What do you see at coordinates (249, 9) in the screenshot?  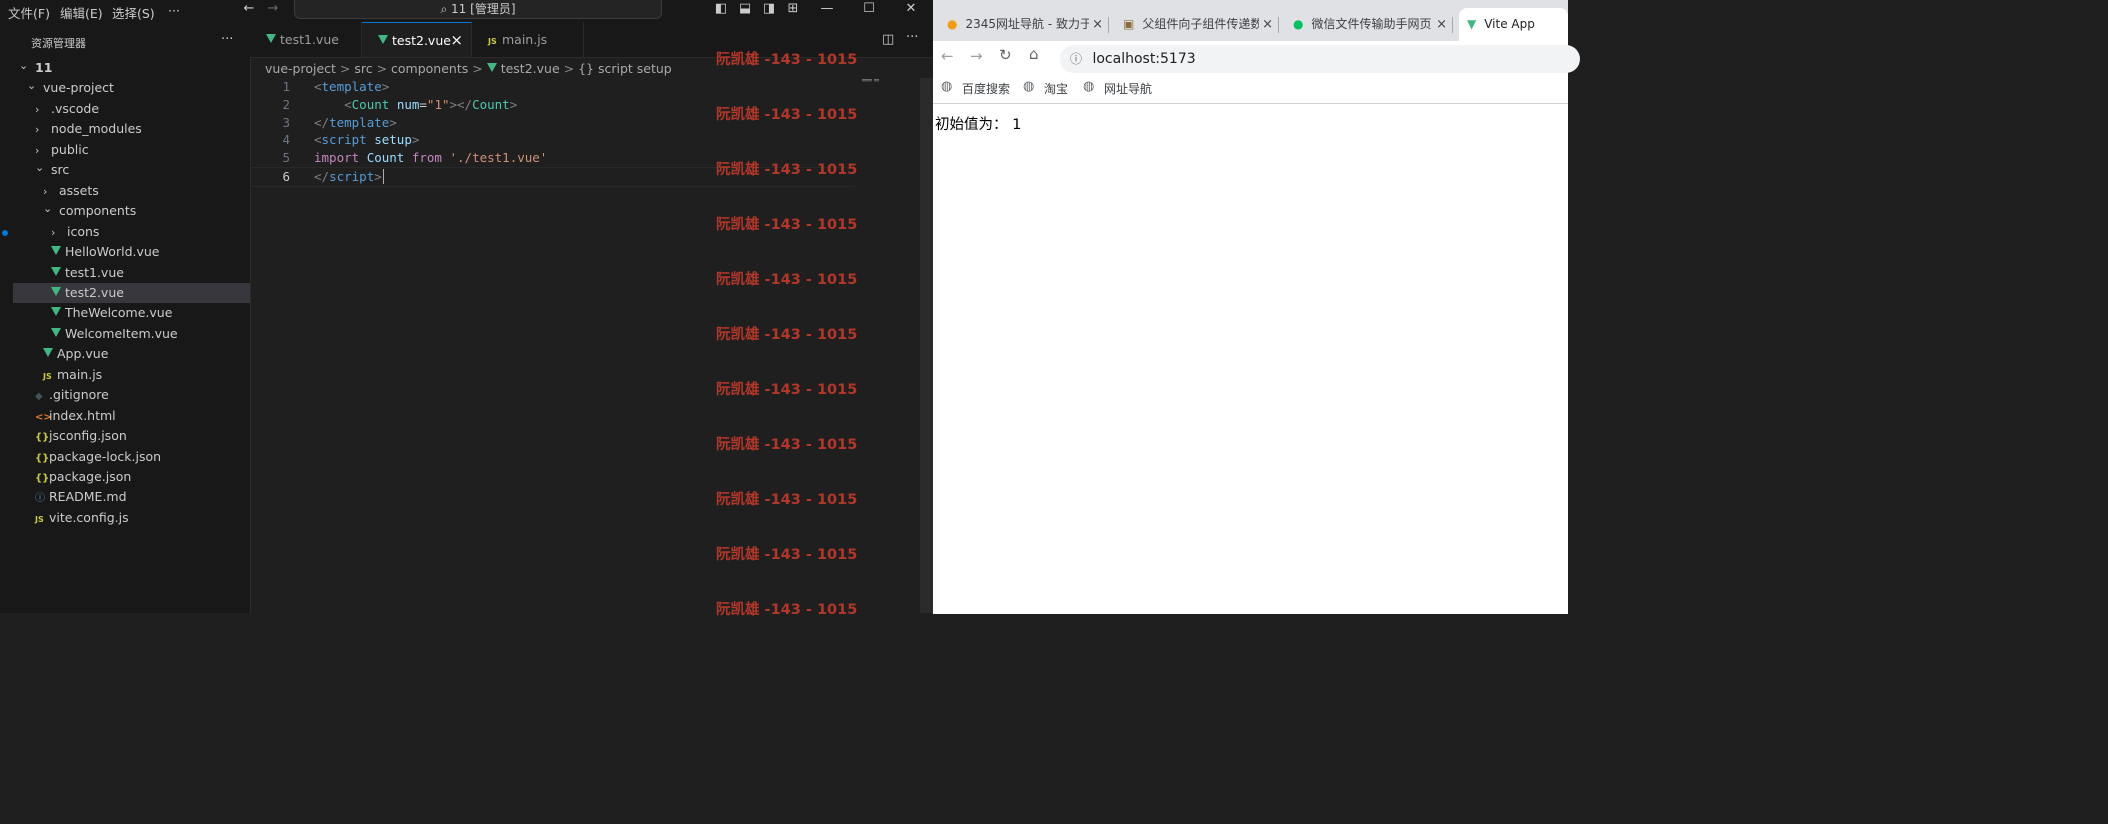 I see `back-arrow-icon: ←` at bounding box center [249, 9].